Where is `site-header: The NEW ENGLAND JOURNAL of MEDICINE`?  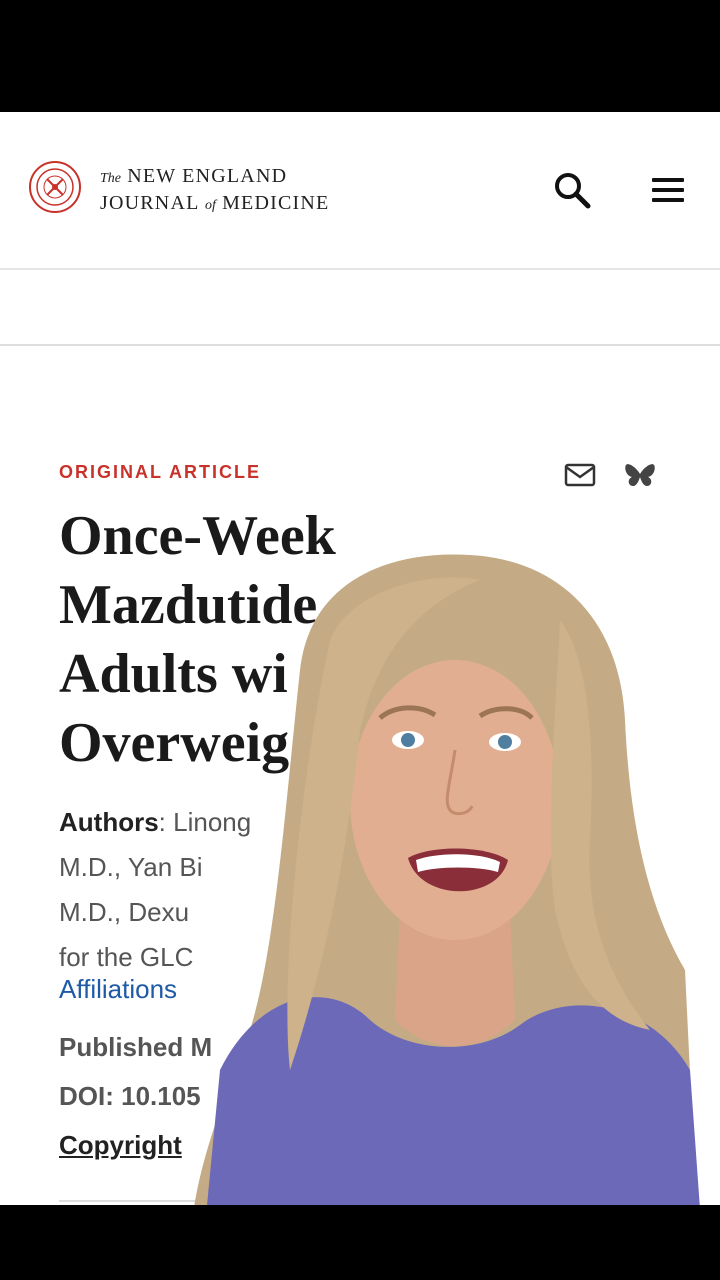
site-header: The NEW ENGLAND JOURNAL of MEDICINE is located at coordinates (360, 191).